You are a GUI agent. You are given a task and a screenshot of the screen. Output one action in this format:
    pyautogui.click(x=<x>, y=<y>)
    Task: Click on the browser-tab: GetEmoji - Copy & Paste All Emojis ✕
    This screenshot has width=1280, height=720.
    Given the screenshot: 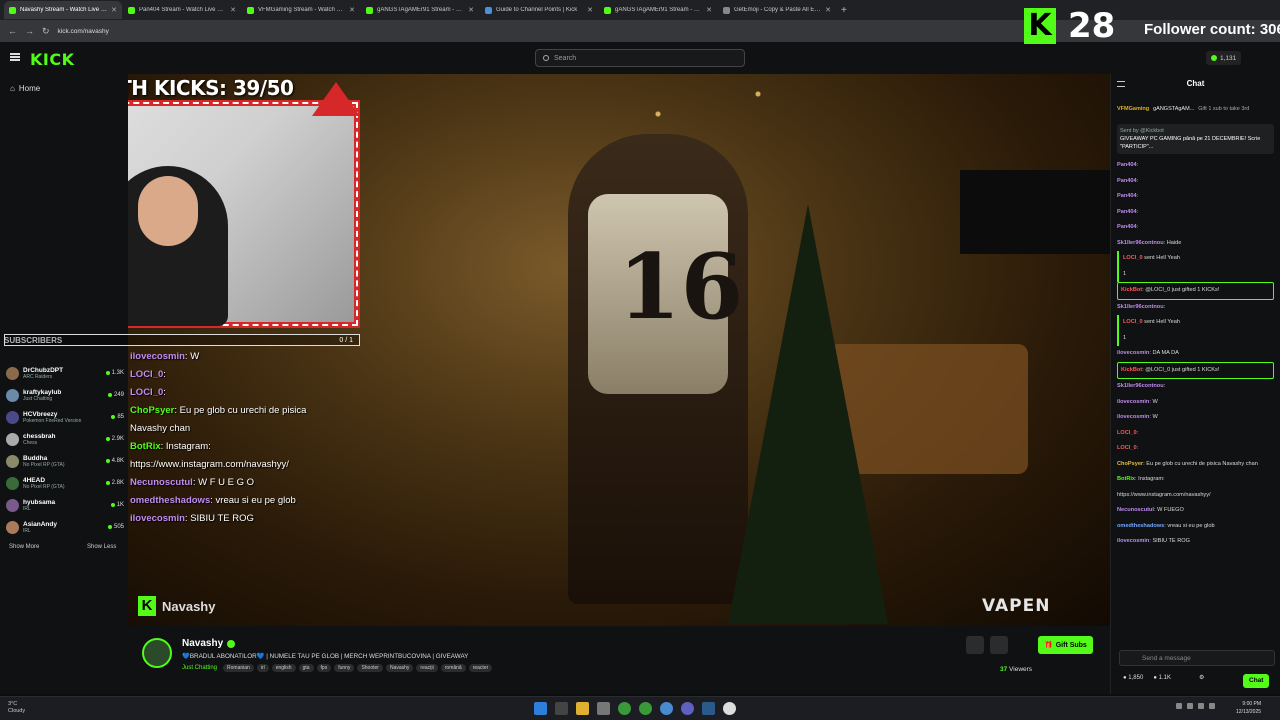 What is the action you would take?
    pyautogui.click(x=777, y=10)
    